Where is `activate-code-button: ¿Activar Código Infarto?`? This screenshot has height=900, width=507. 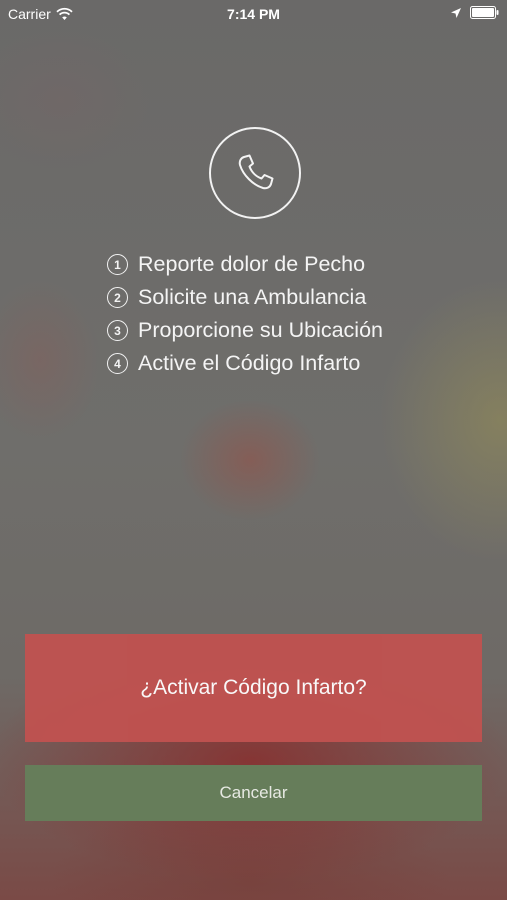 activate-code-button: ¿Activar Código Infarto? is located at coordinates (253, 688).